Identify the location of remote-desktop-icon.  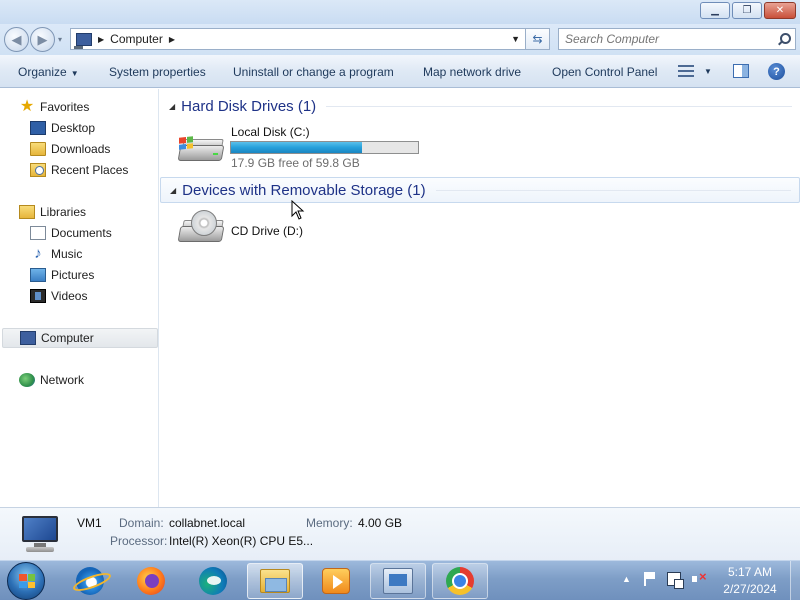
(398, 581).